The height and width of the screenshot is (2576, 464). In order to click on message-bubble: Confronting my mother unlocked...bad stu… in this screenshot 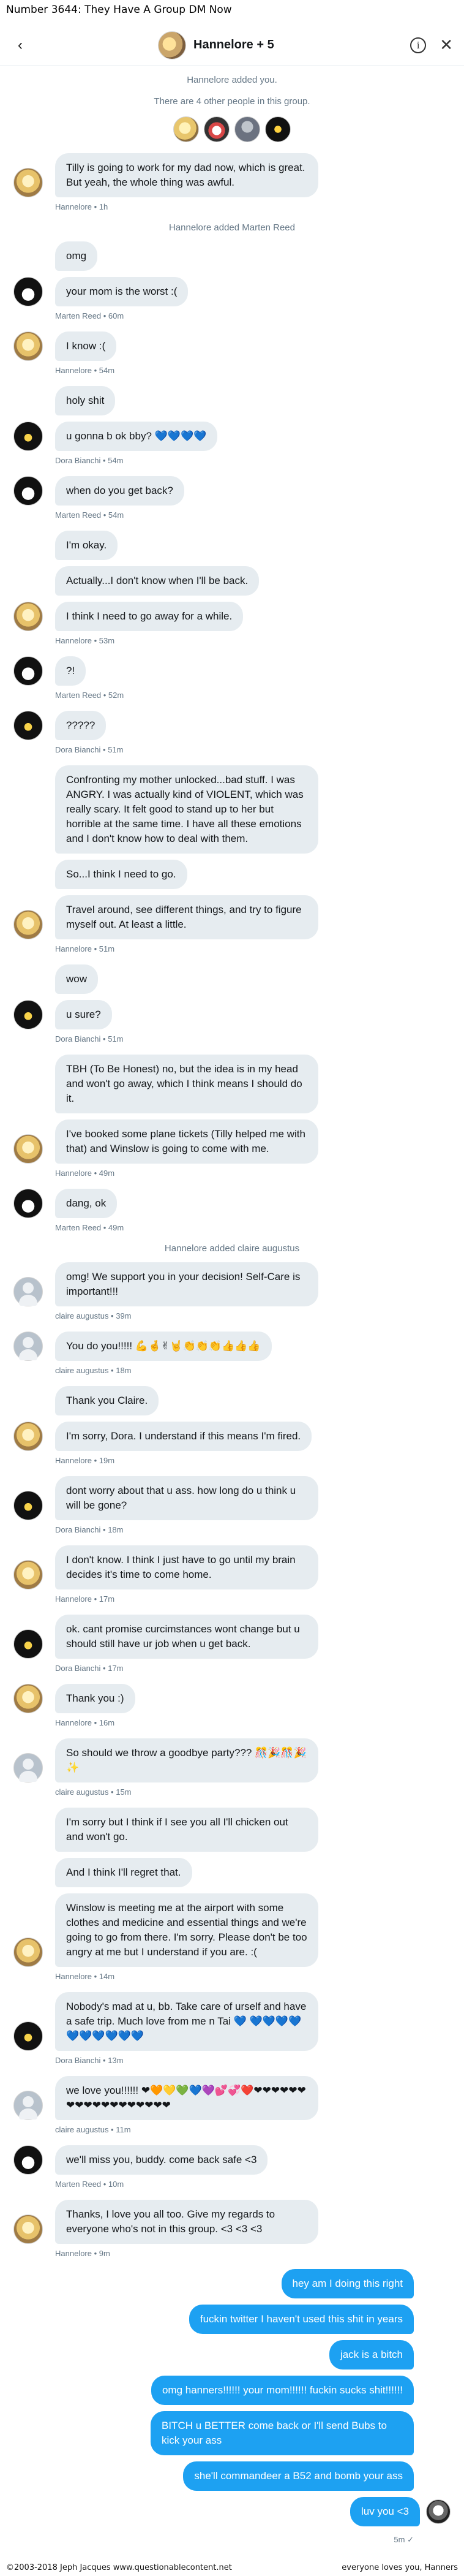, I will do `click(186, 809)`.